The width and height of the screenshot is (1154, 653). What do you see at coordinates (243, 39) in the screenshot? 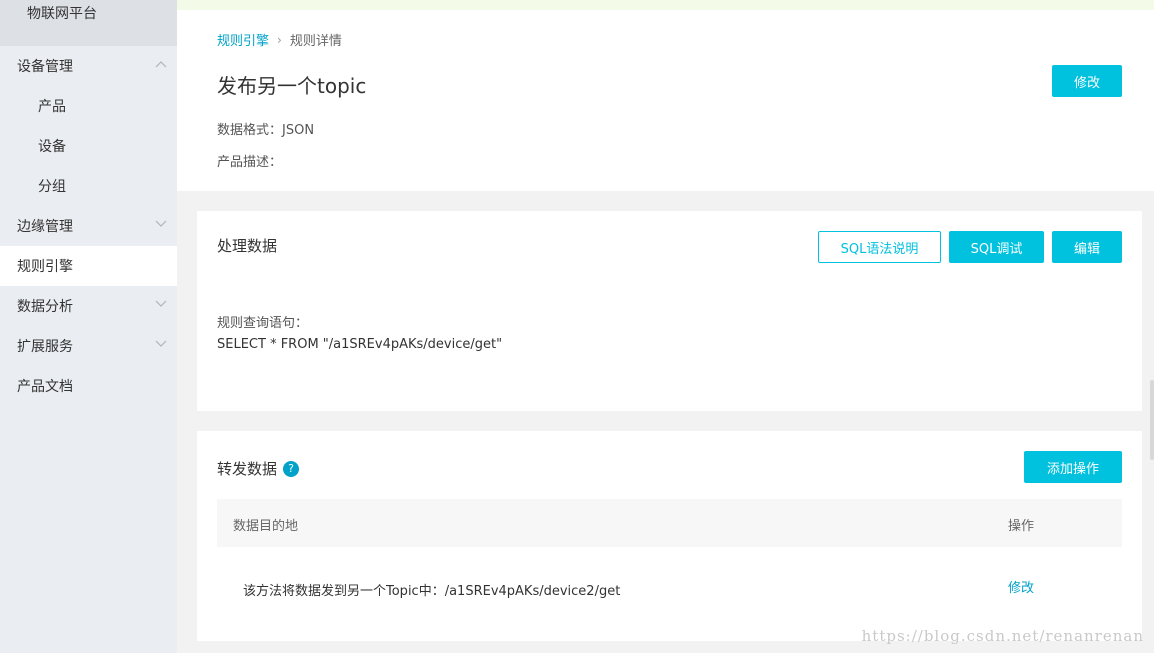
I see `breadcrumb-rule-engine-link: 规则引擎` at bounding box center [243, 39].